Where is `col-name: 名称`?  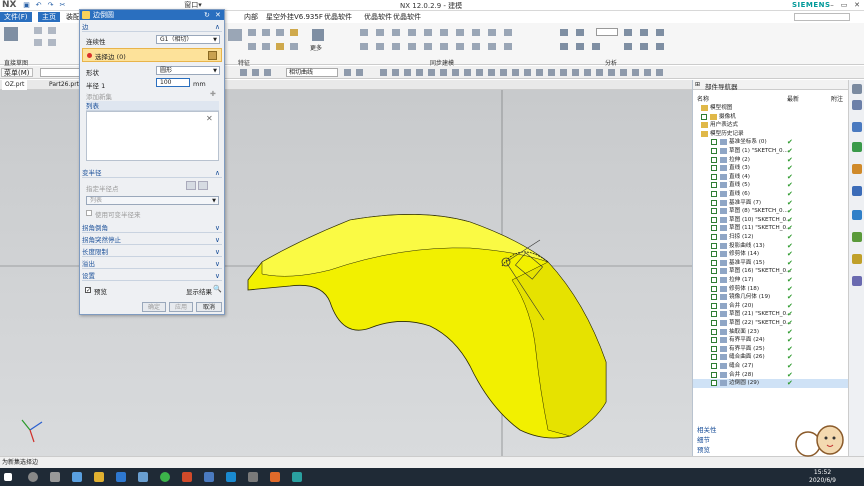 col-name: 名称 is located at coordinates (703, 98).